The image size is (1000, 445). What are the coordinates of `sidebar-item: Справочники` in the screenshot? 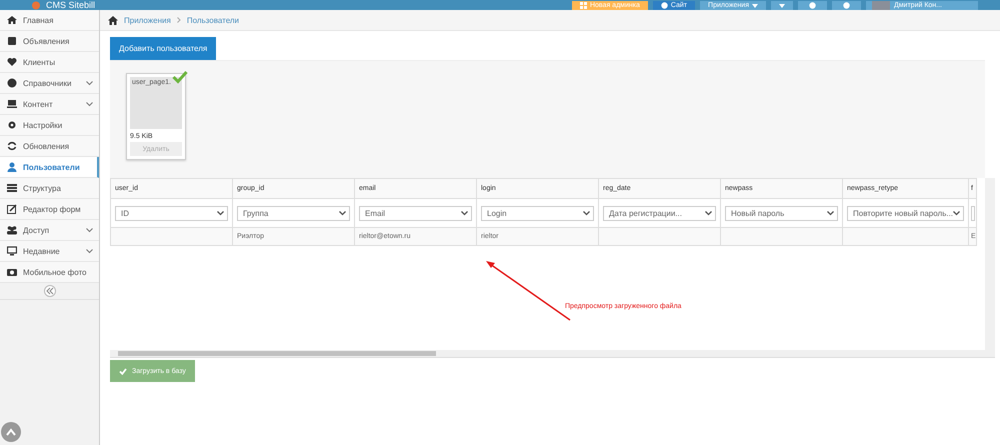 It's located at (49, 83).